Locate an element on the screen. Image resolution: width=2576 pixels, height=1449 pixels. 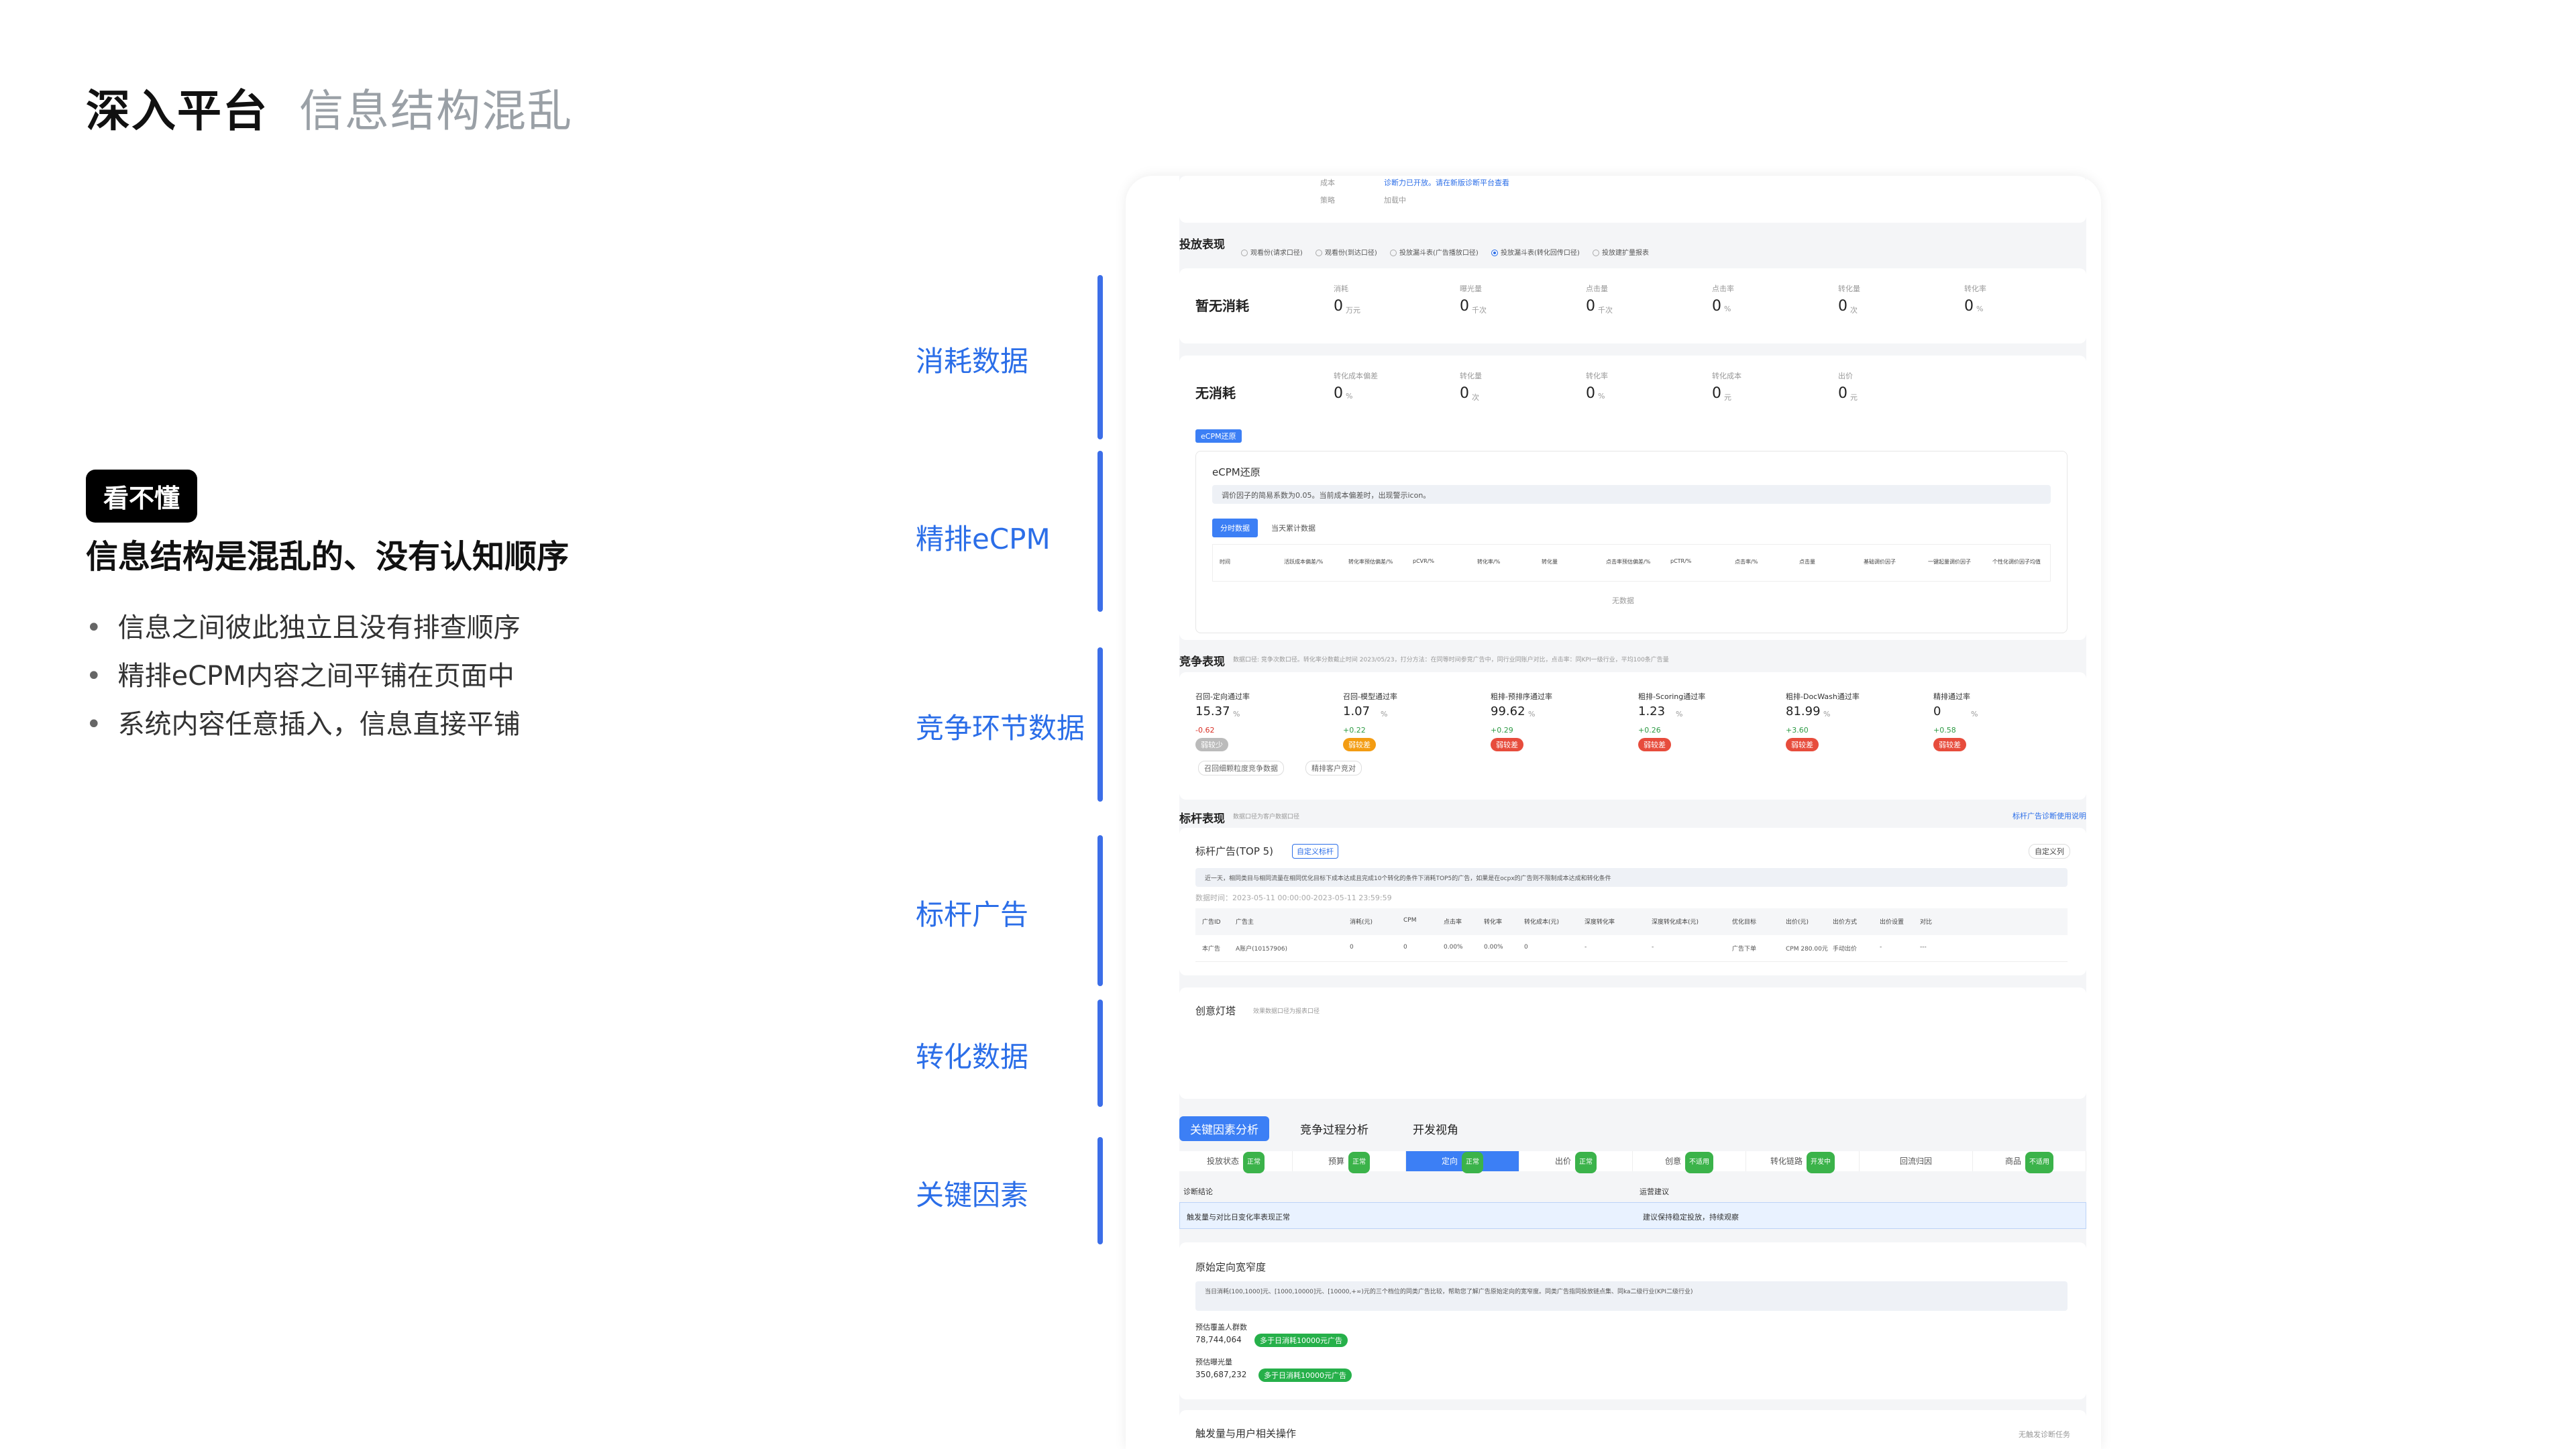
tab-dev-view: 开发视角 is located at coordinates (1435, 1128).